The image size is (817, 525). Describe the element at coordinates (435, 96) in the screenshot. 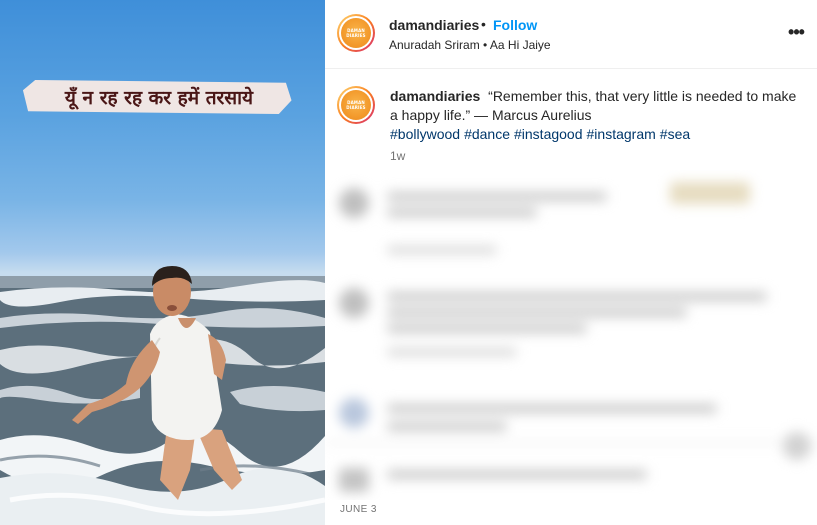

I see `caption-username: damandiaries` at that location.